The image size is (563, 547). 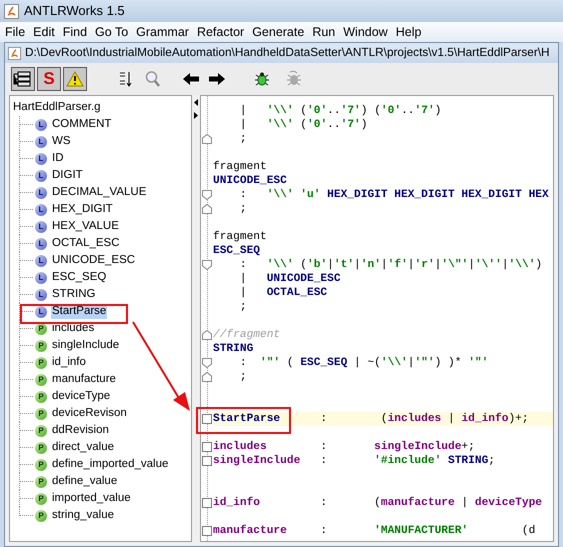 I want to click on expand-right-icon, so click(x=196, y=115).